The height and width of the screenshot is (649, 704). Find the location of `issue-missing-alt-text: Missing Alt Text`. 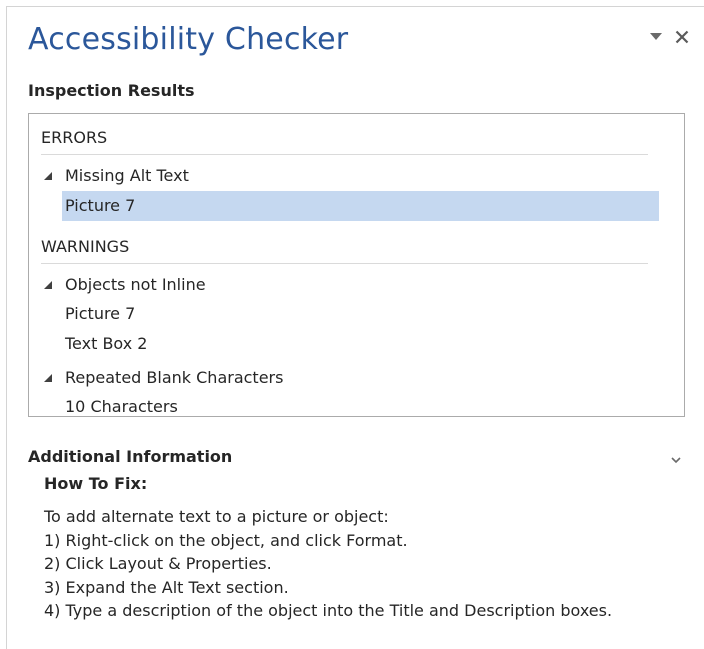

issue-missing-alt-text: Missing Alt Text is located at coordinates (116, 175).